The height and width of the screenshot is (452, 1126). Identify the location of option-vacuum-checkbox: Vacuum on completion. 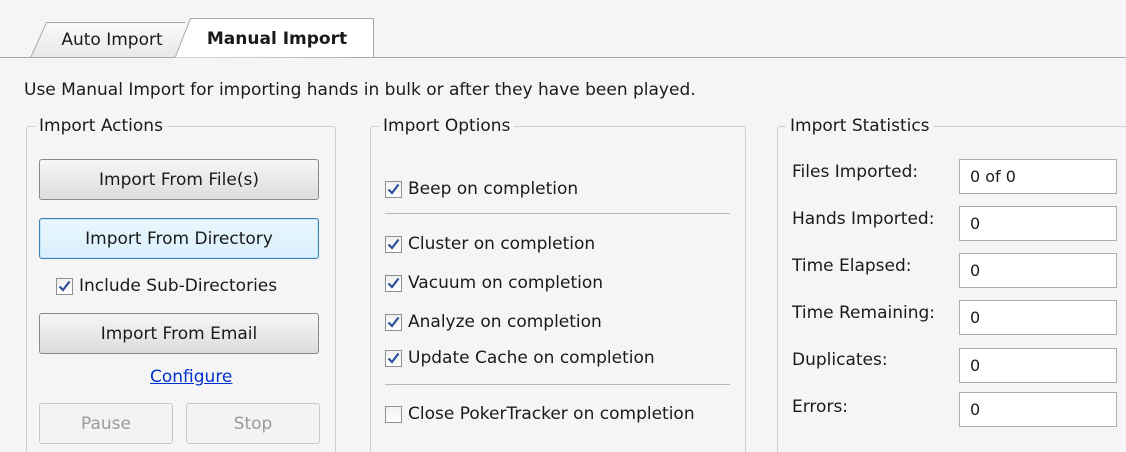
(494, 283).